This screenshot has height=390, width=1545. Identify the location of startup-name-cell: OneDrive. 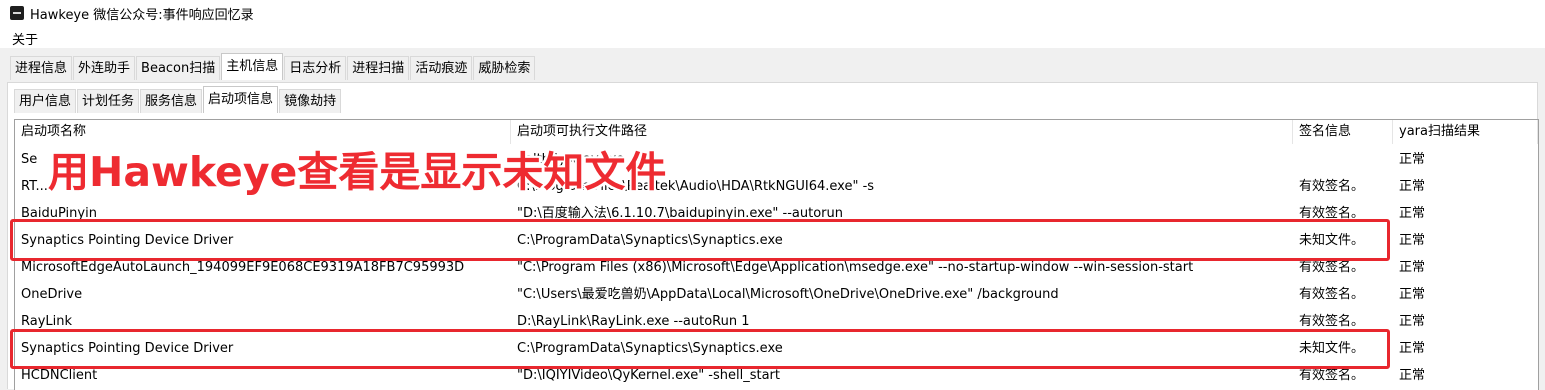
(52, 294).